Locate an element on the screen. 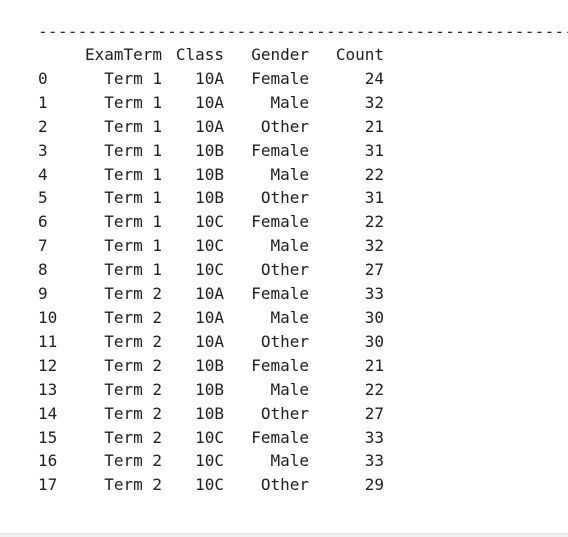  table-row: 15 Term 2 10C Female 33 is located at coordinates (207, 438).